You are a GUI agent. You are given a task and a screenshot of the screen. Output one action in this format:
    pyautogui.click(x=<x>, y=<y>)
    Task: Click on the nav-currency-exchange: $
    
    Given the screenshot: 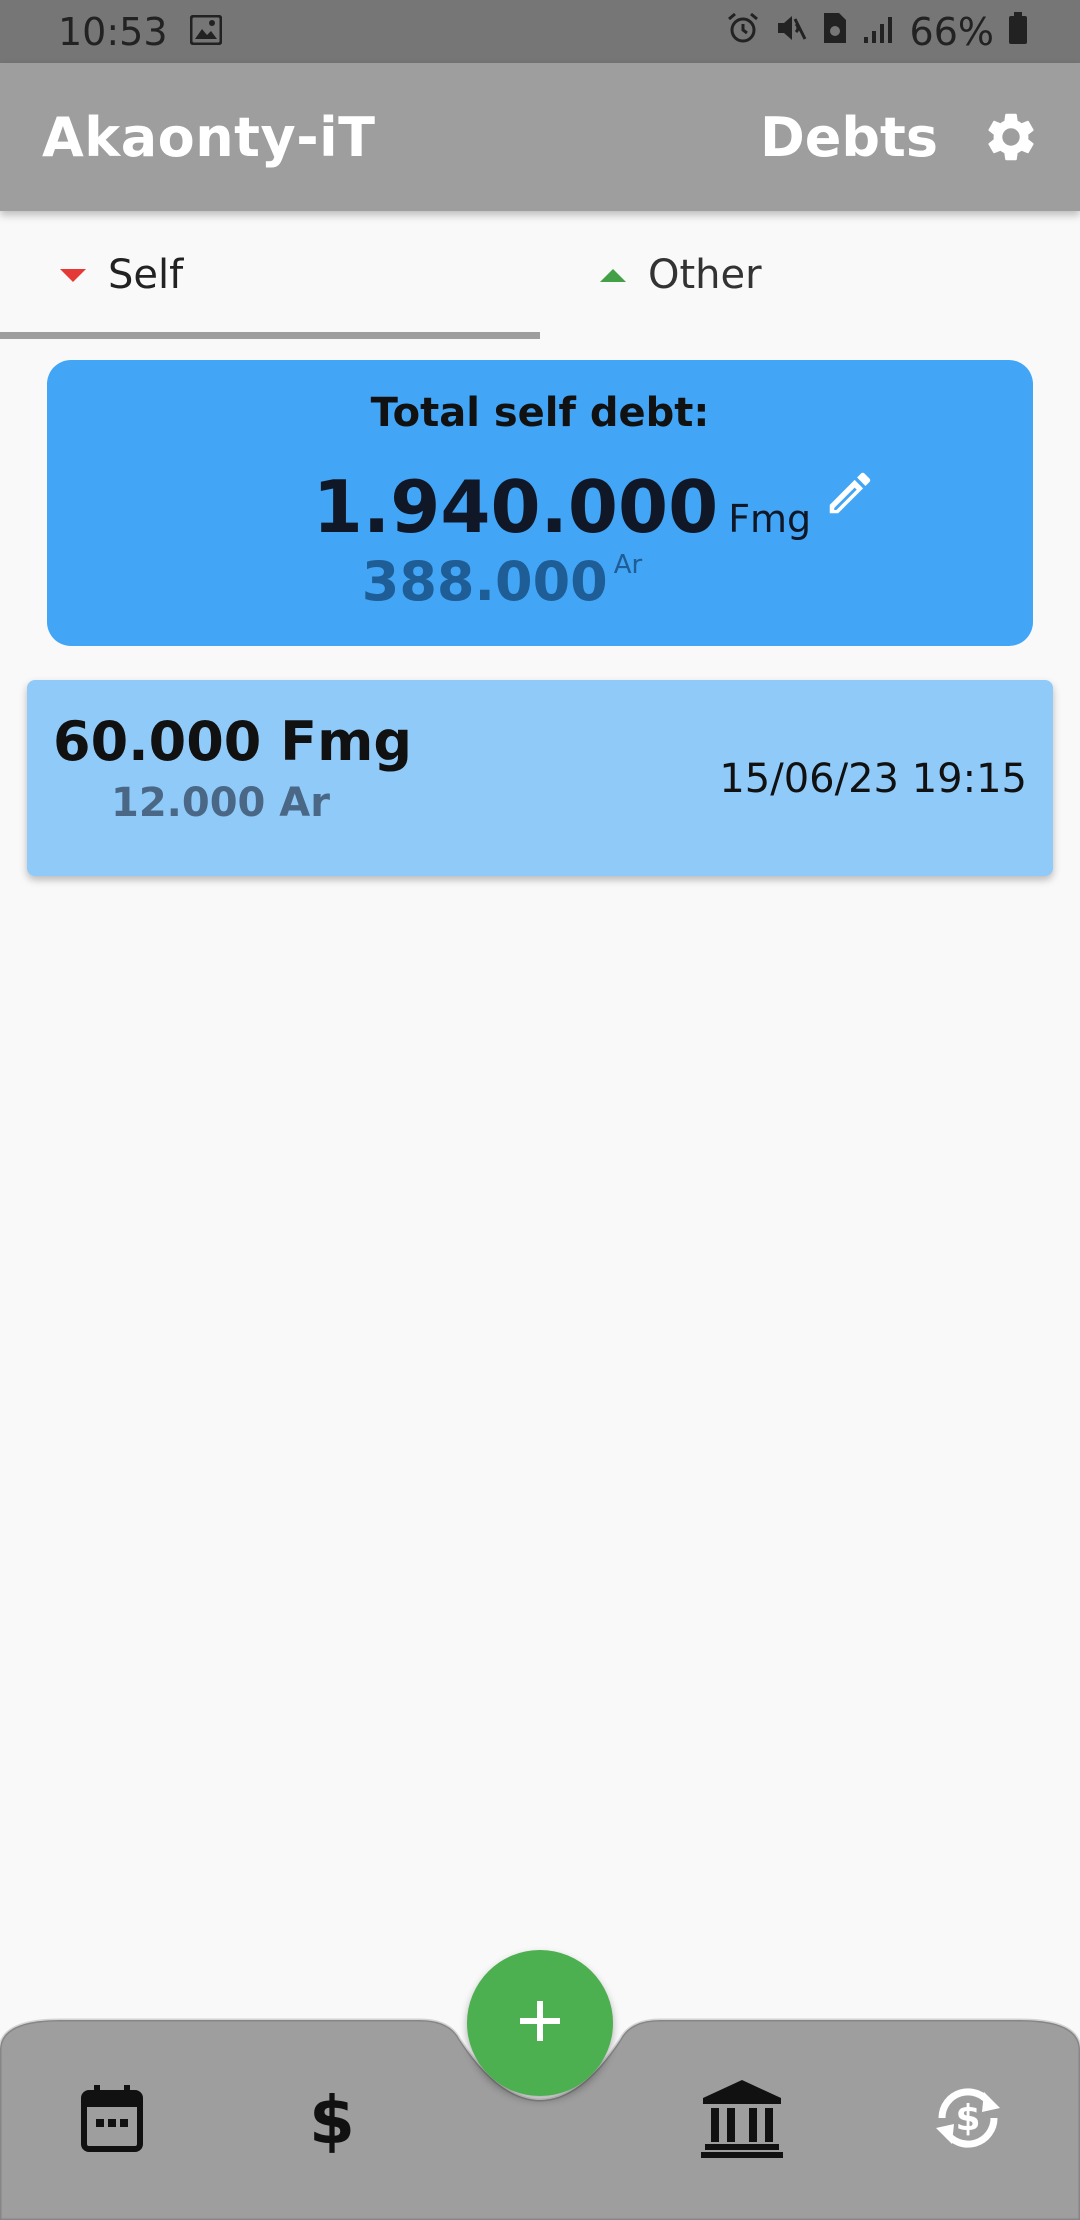 What is the action you would take?
    pyautogui.click(x=968, y=2120)
    